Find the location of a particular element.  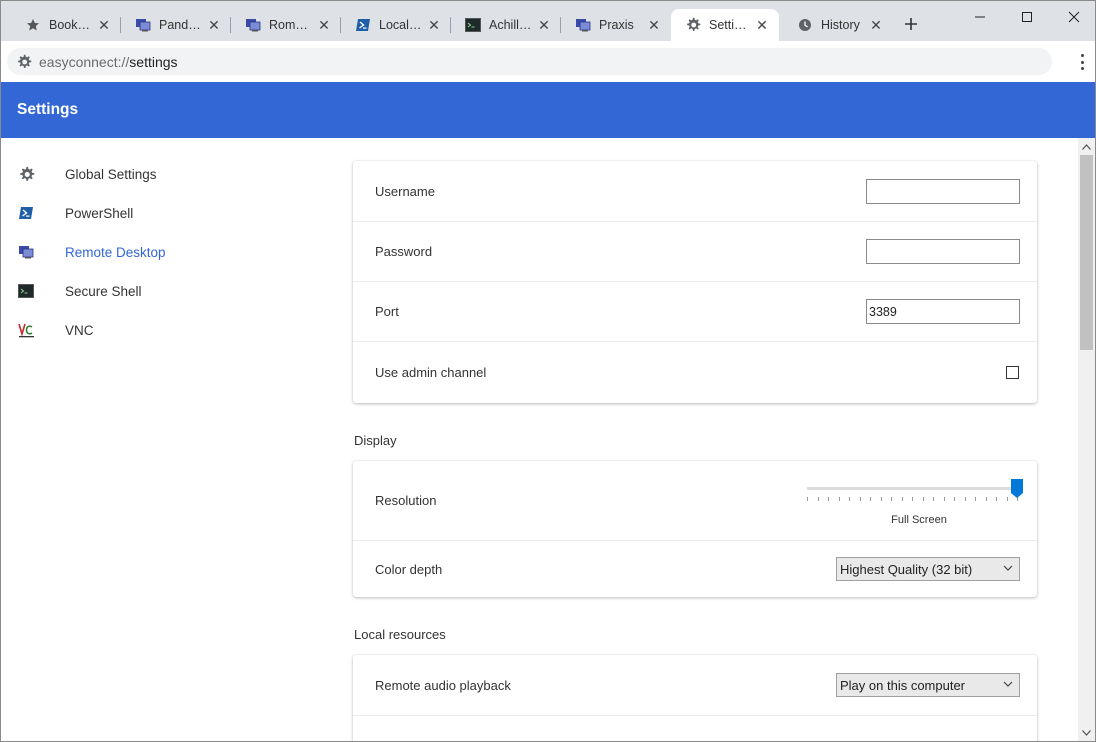

minimize-button is located at coordinates (980, 17).